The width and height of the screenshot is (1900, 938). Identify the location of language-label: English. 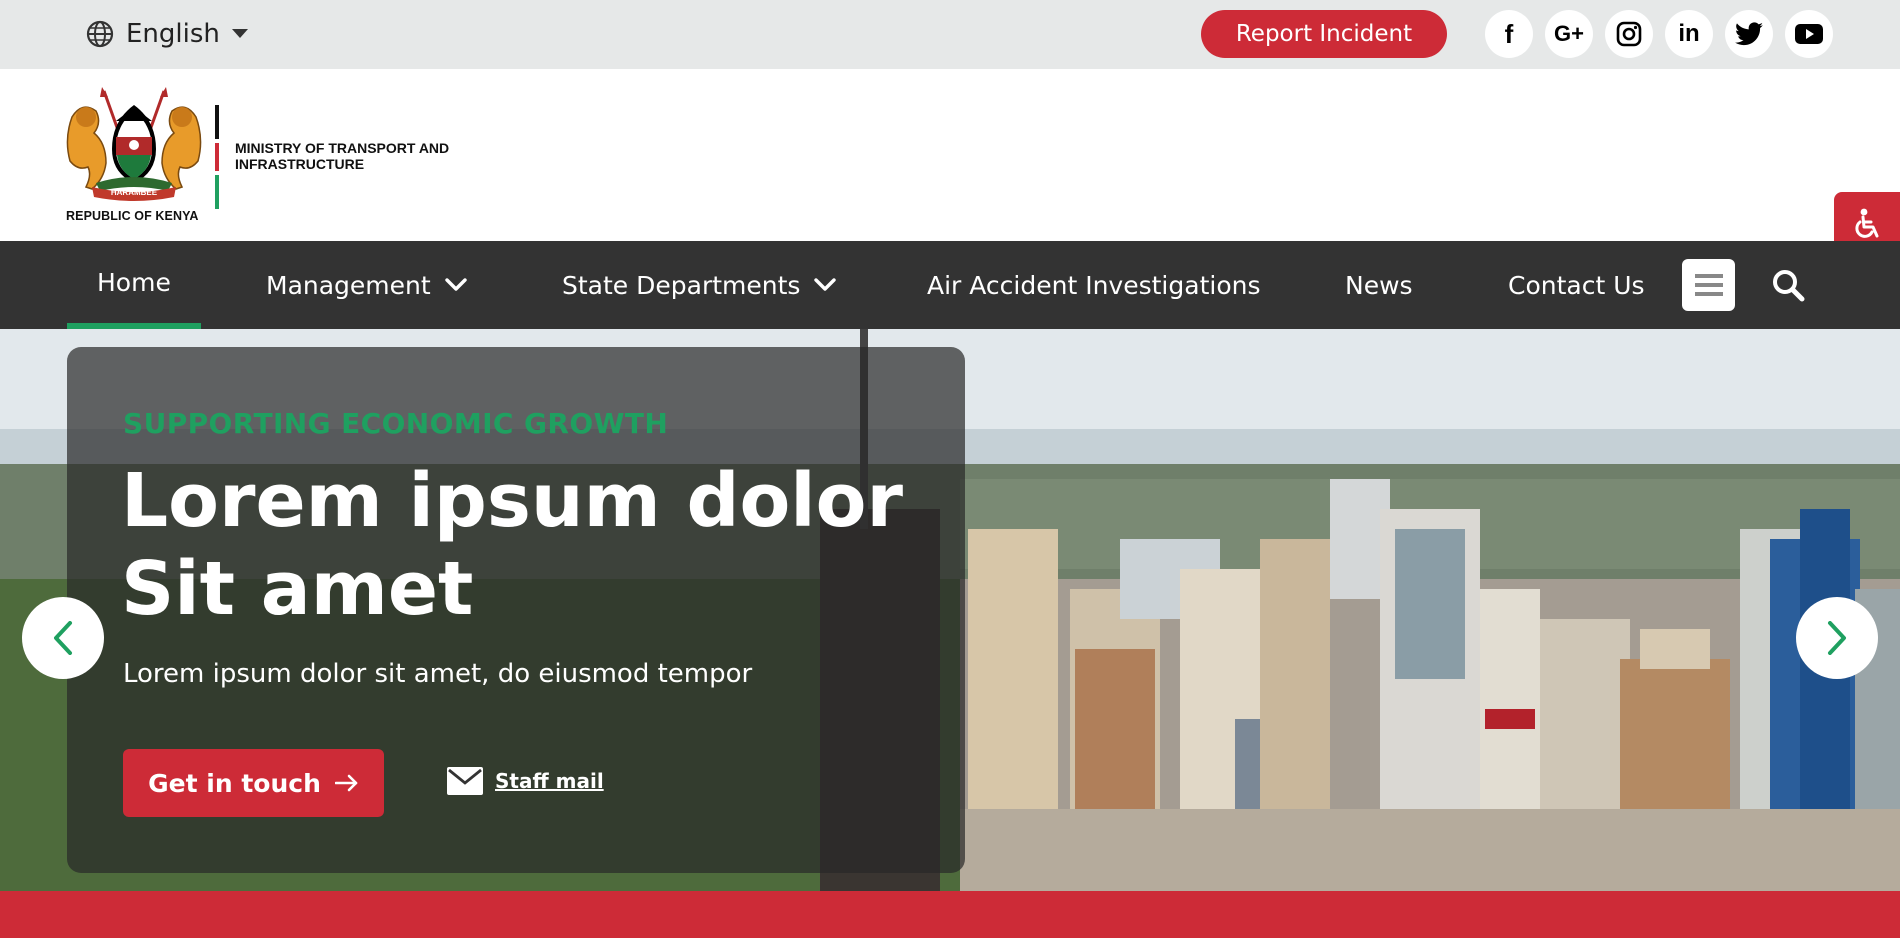
(173, 34).